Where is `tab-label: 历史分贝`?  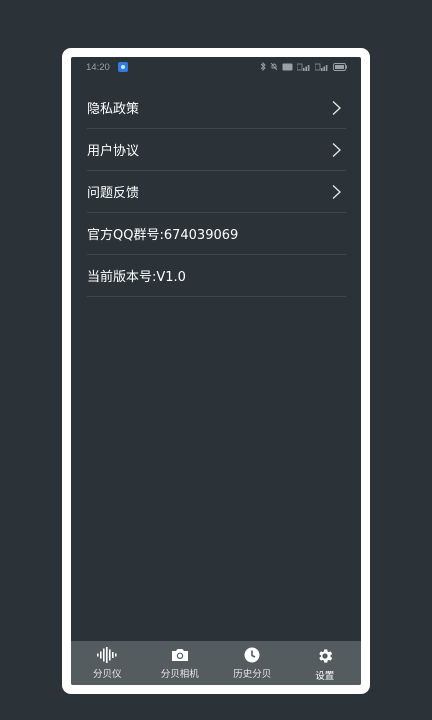 tab-label: 历史分贝 is located at coordinates (252, 674).